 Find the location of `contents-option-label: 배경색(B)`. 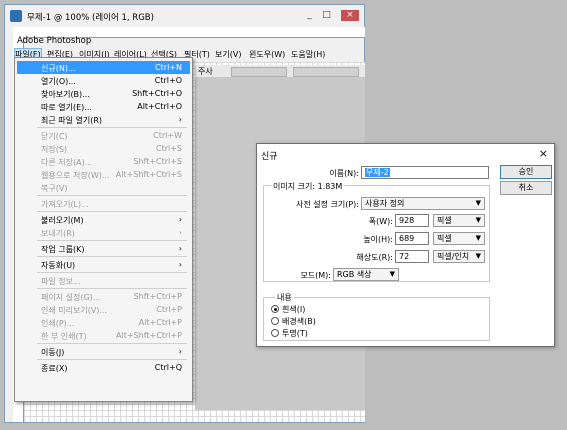

contents-option-label: 배경색(B) is located at coordinates (299, 321).